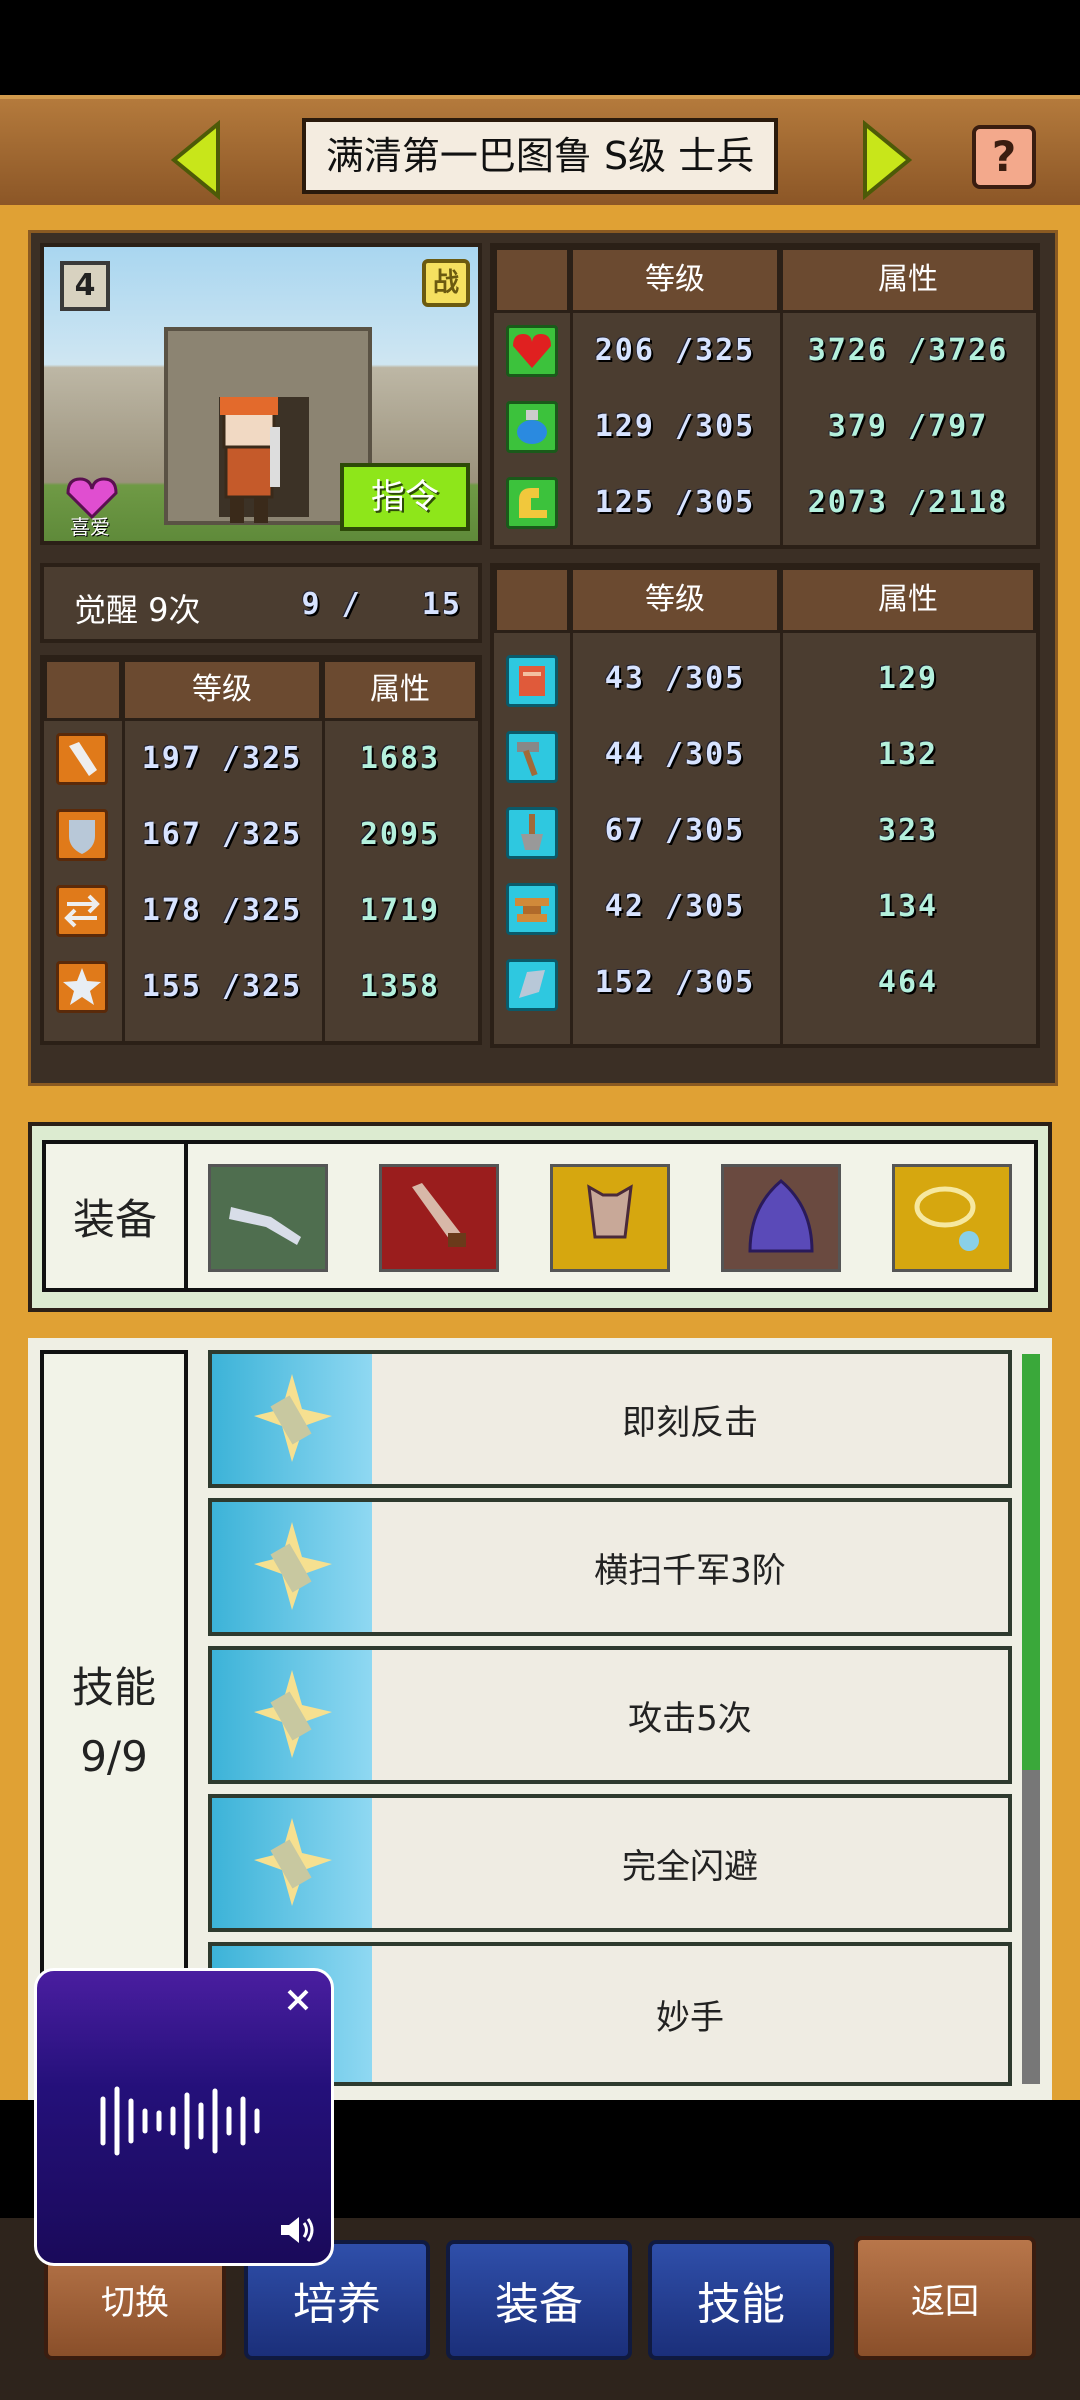 The width and height of the screenshot is (1080, 2400). I want to click on stat-row-defense: 167 /325 2095, so click(261, 835).